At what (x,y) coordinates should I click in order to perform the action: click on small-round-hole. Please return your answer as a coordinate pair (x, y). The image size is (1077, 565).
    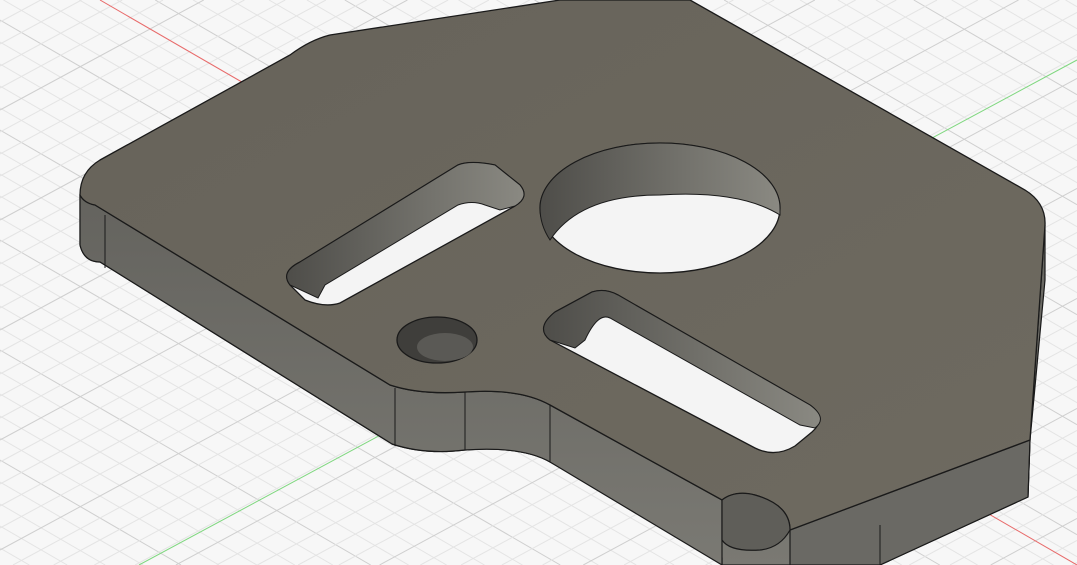
    Looking at the image, I should click on (437, 340).